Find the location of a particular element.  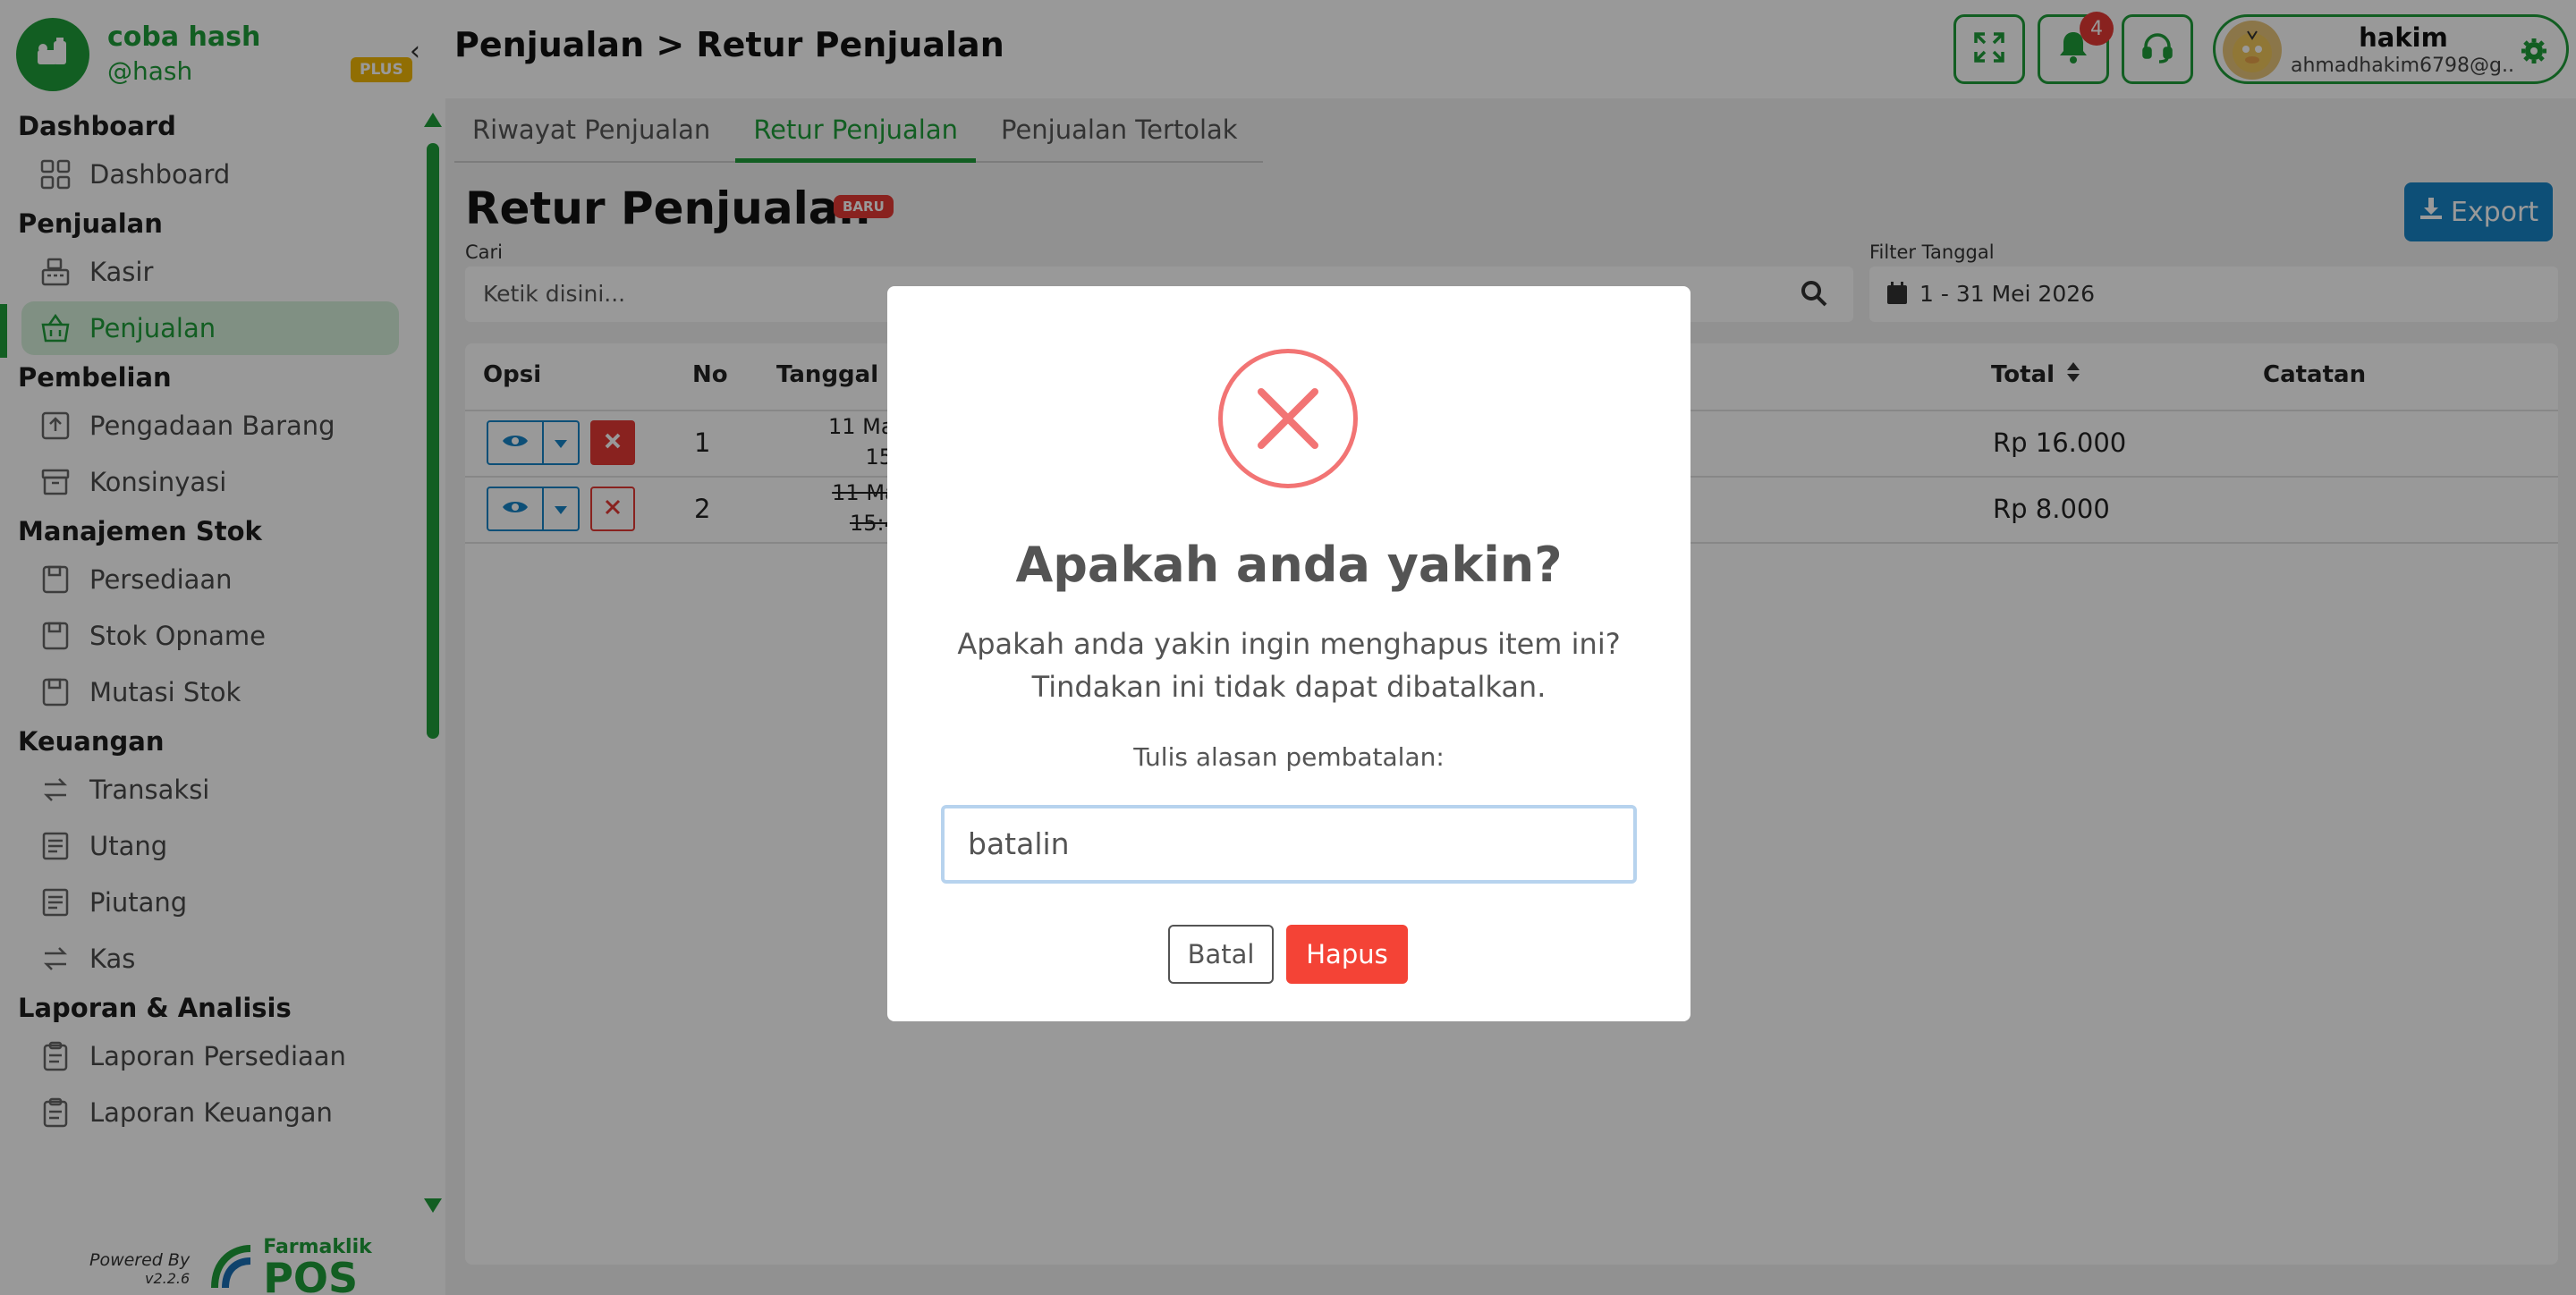

confirm-delete-button: Hapus is located at coordinates (1347, 954).